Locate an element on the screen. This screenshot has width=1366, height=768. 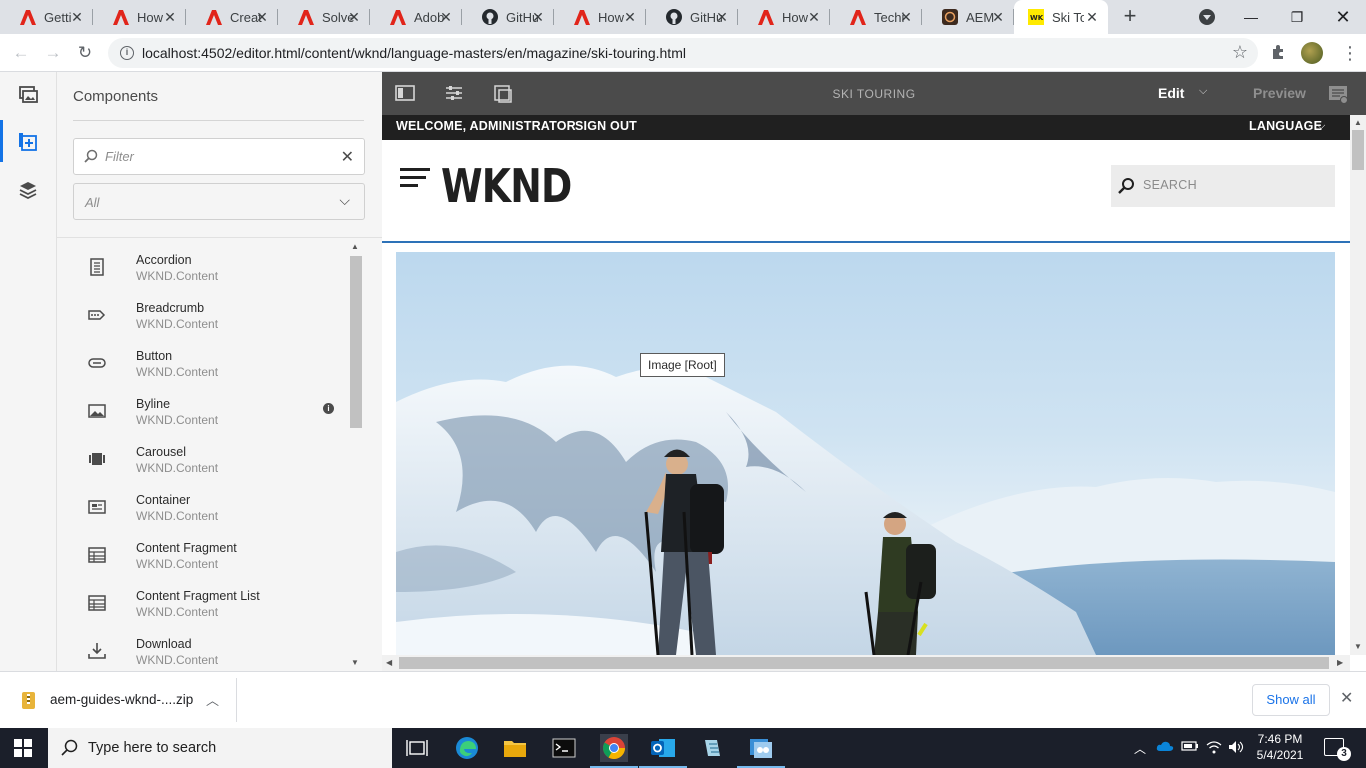
sign-out-link: SIGN OUT is located at coordinates (606, 126).